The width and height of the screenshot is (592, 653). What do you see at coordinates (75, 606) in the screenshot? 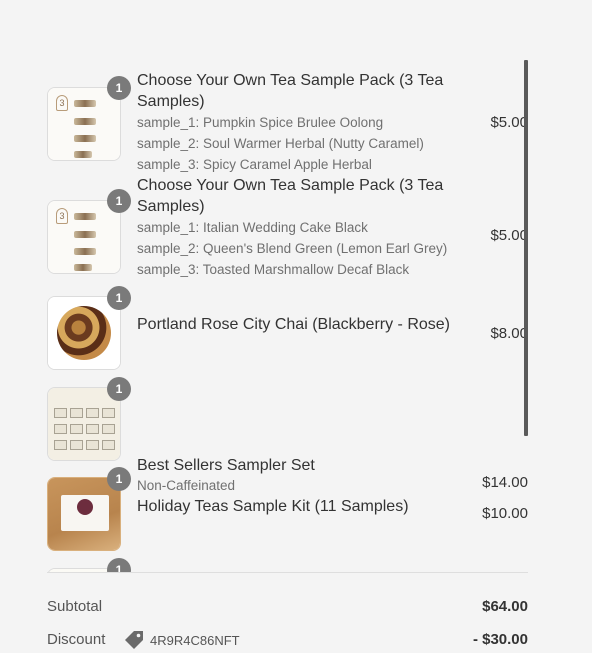
I see `subtotal-label: Subtotal` at bounding box center [75, 606].